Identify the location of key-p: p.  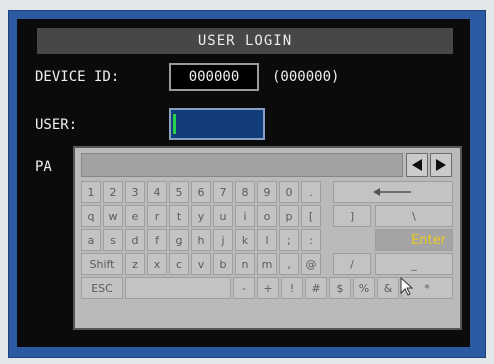
(289, 216).